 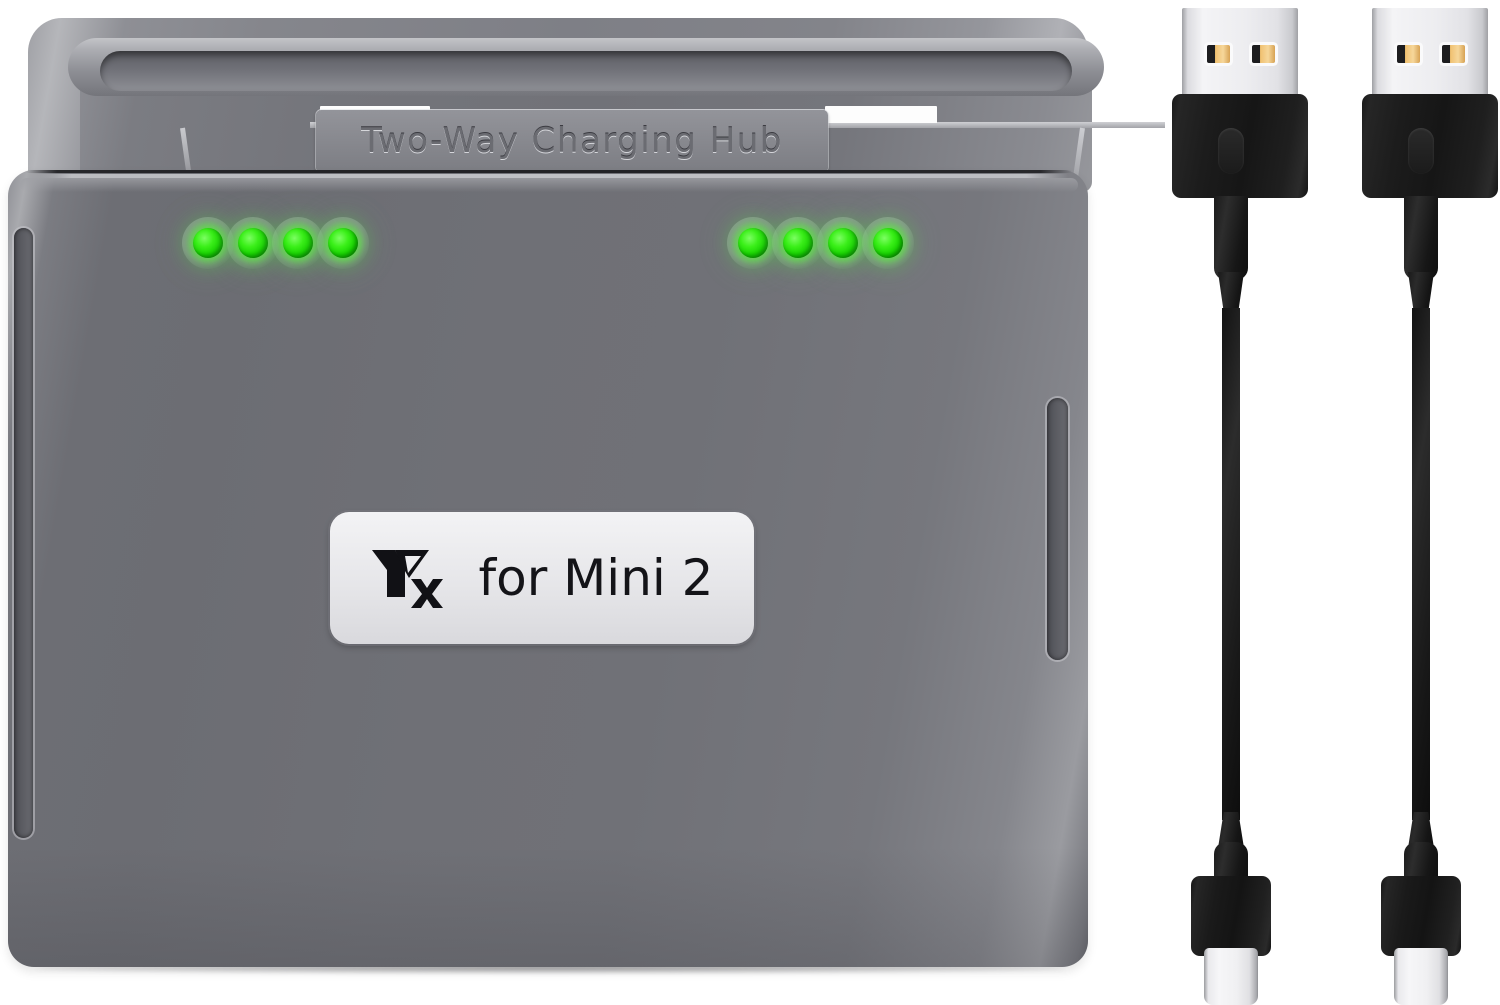 I want to click on usb-a-contact-pad-2b, so click(x=1453, y=54).